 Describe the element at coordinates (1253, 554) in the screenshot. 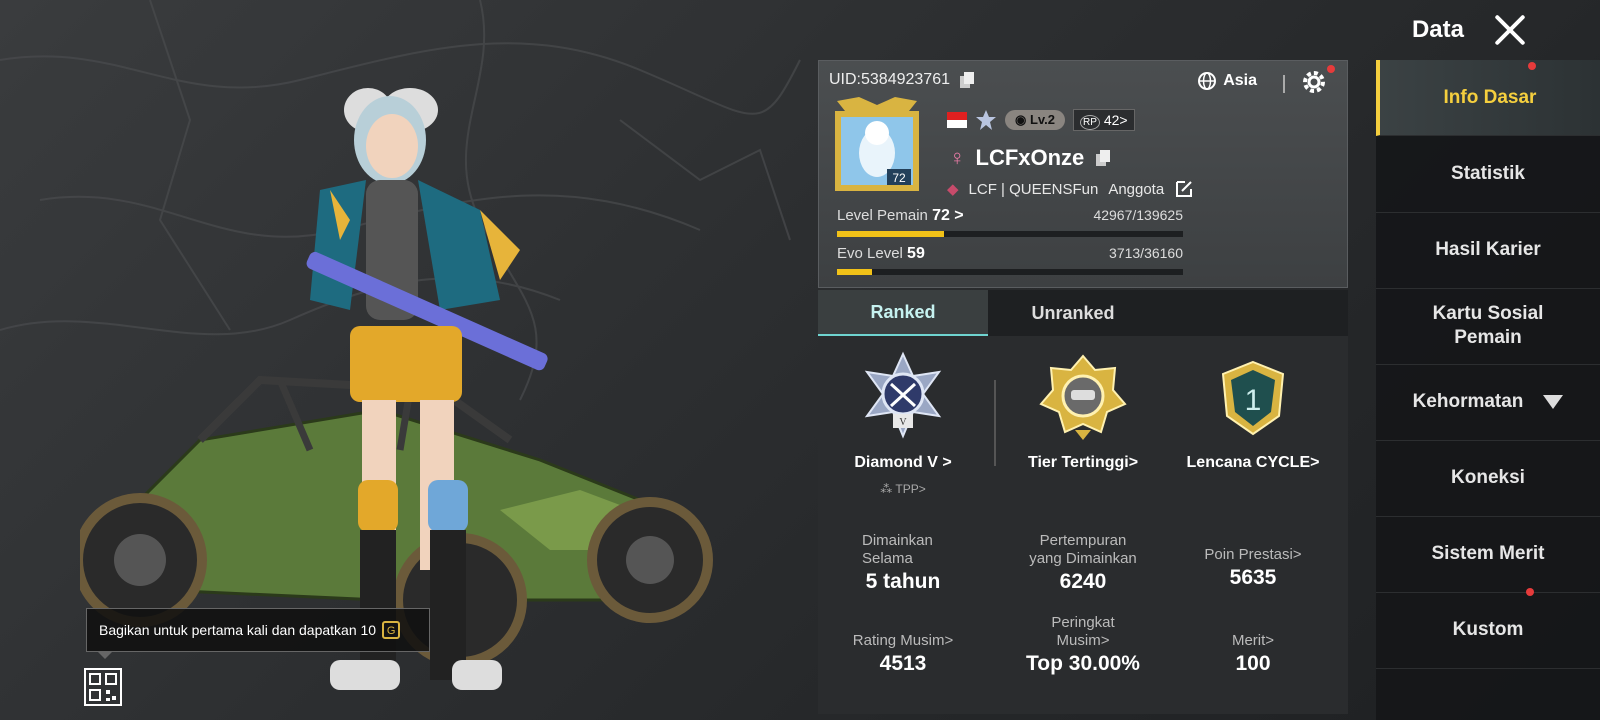

I see `stat-achievement-label: Poin Prestasi>` at that location.